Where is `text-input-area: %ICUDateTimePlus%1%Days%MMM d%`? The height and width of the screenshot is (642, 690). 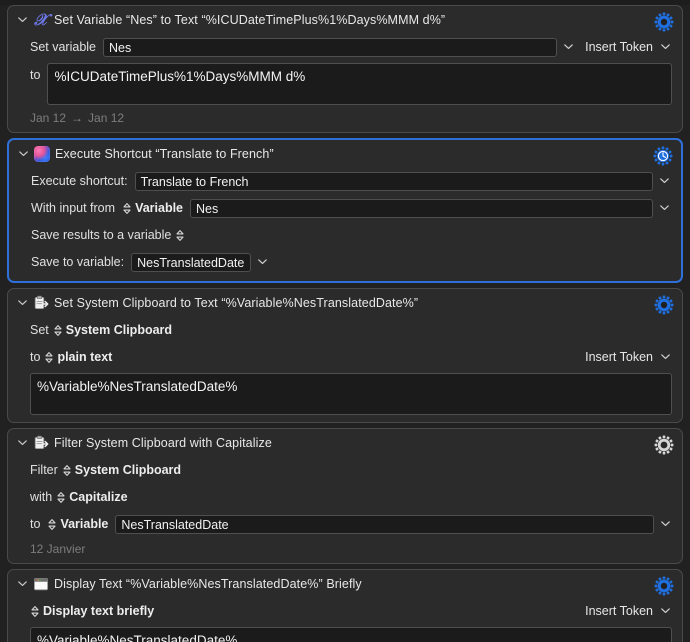
text-input-area: %ICUDateTimePlus%1%Days%MMM d% is located at coordinates (359, 84).